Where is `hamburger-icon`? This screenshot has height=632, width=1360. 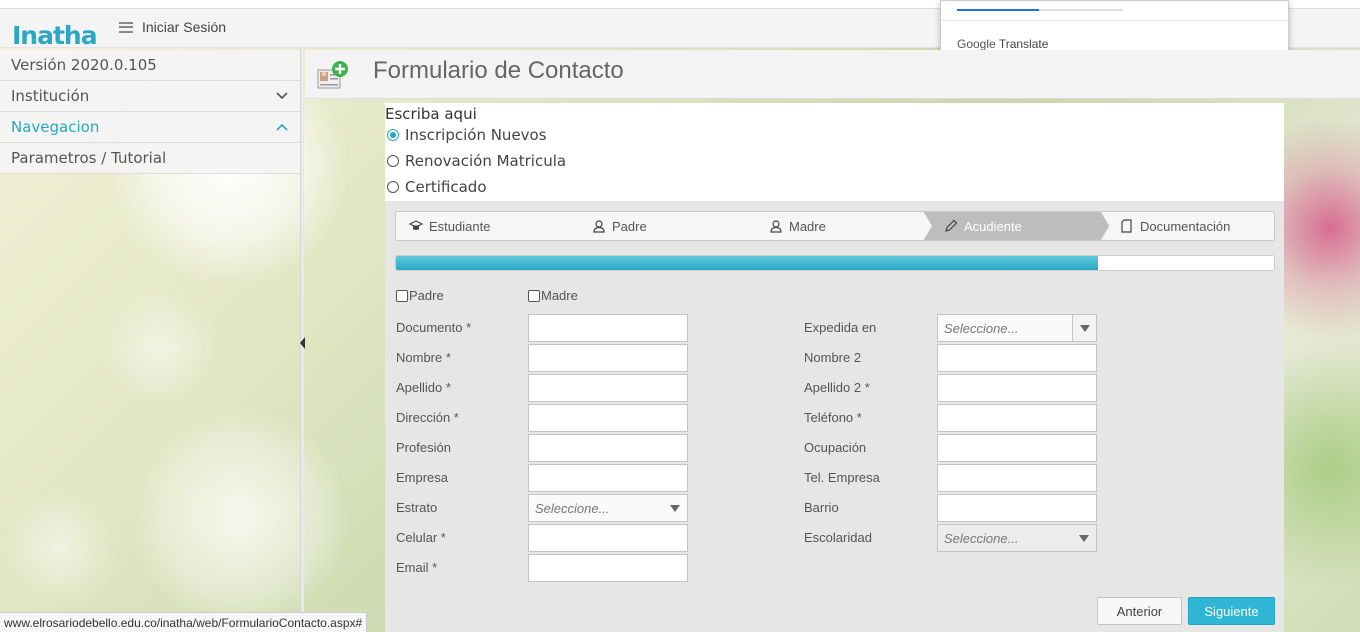 hamburger-icon is located at coordinates (126, 27).